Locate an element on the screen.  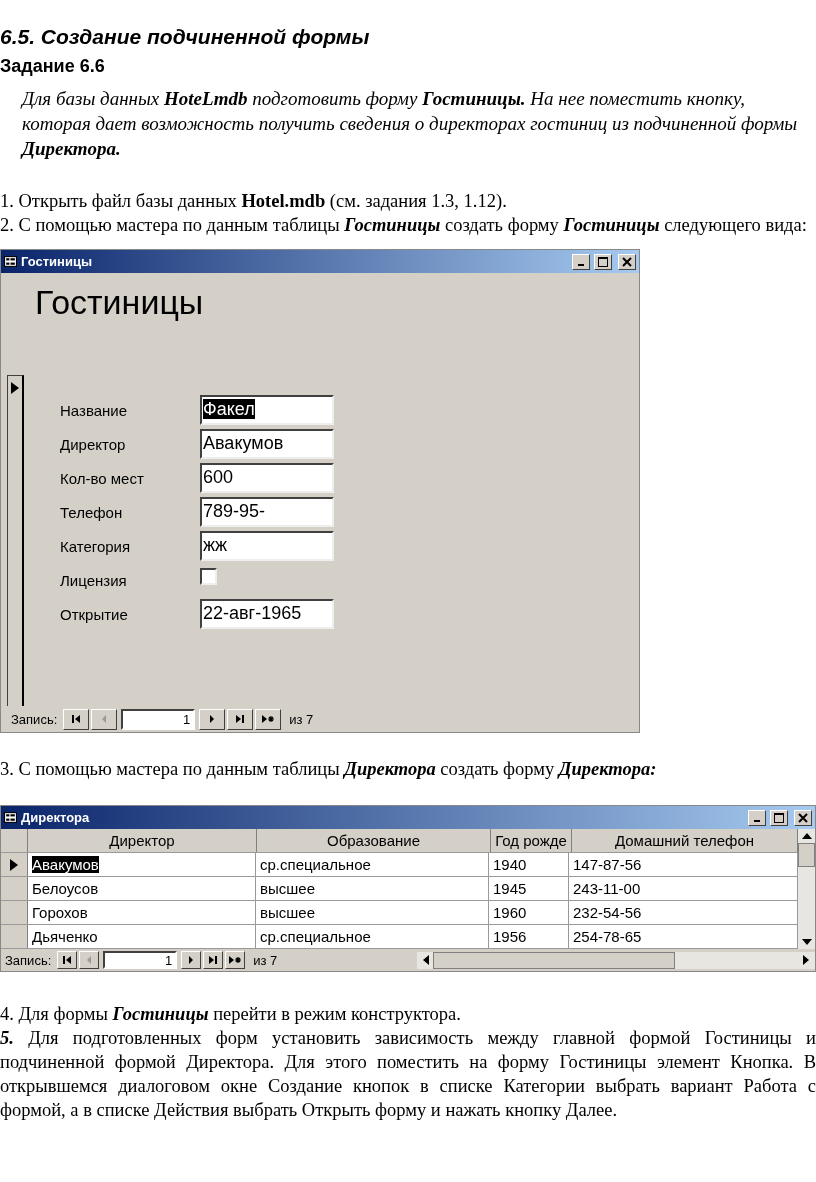
column-header: Образование is located at coordinates (374, 840).